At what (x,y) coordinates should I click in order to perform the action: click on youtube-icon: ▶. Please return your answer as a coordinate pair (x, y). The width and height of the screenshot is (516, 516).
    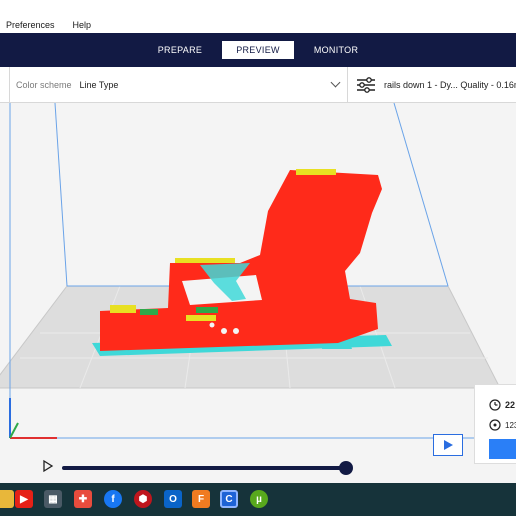
    Looking at the image, I should click on (24, 499).